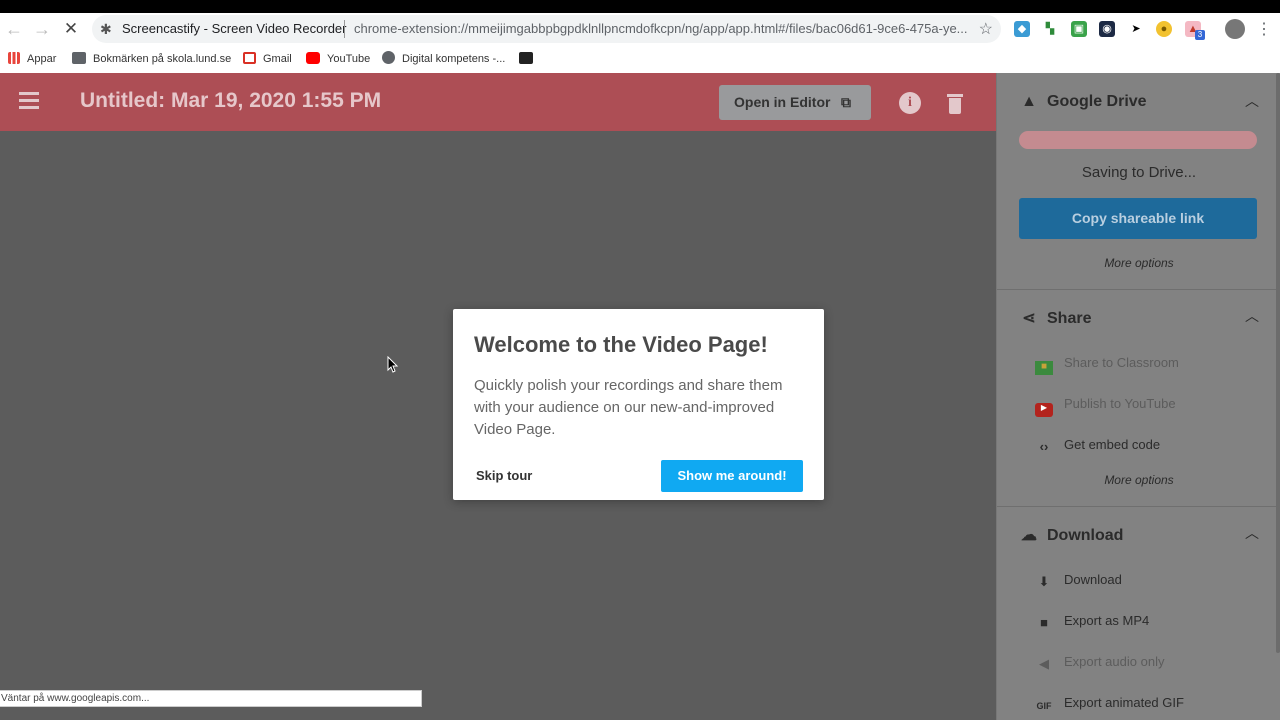  I want to click on cloud-download-icon: ☁, so click(1029, 535).